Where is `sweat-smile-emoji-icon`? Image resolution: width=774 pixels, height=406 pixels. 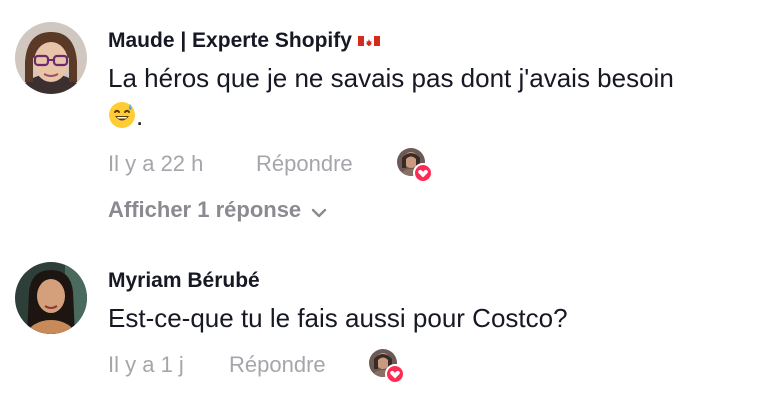
sweat-smile-emoji-icon is located at coordinates (122, 115).